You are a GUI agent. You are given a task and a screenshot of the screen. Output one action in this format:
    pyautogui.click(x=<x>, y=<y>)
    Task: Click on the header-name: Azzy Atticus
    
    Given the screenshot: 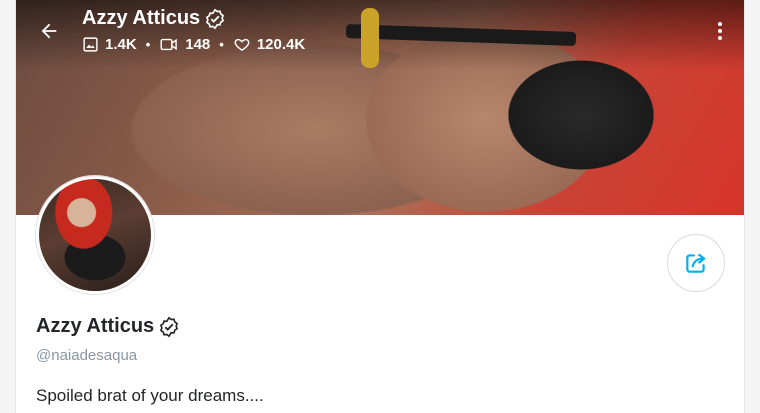 What is the action you would take?
    pyautogui.click(x=141, y=18)
    